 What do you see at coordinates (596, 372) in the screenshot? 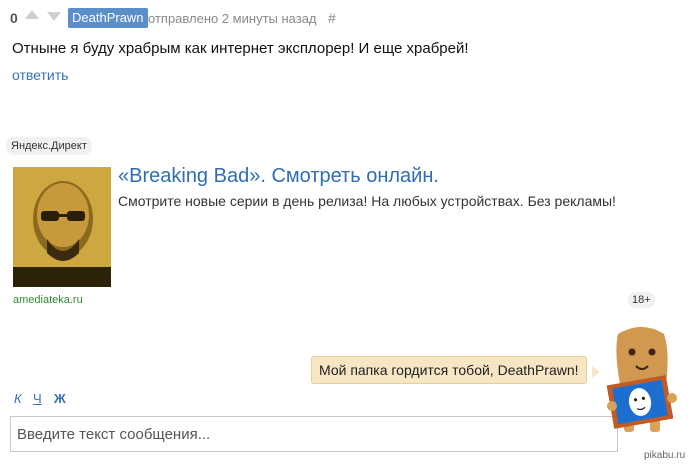
I see `speech-bubble-tail` at bounding box center [596, 372].